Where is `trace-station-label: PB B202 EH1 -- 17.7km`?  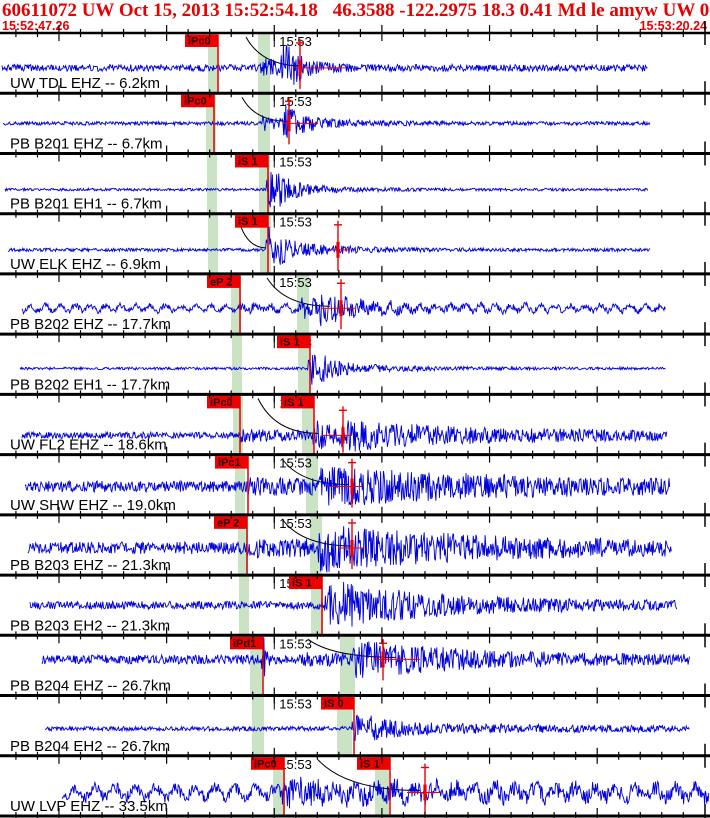
trace-station-label: PB B202 EH1 -- 17.7km is located at coordinates (90, 384).